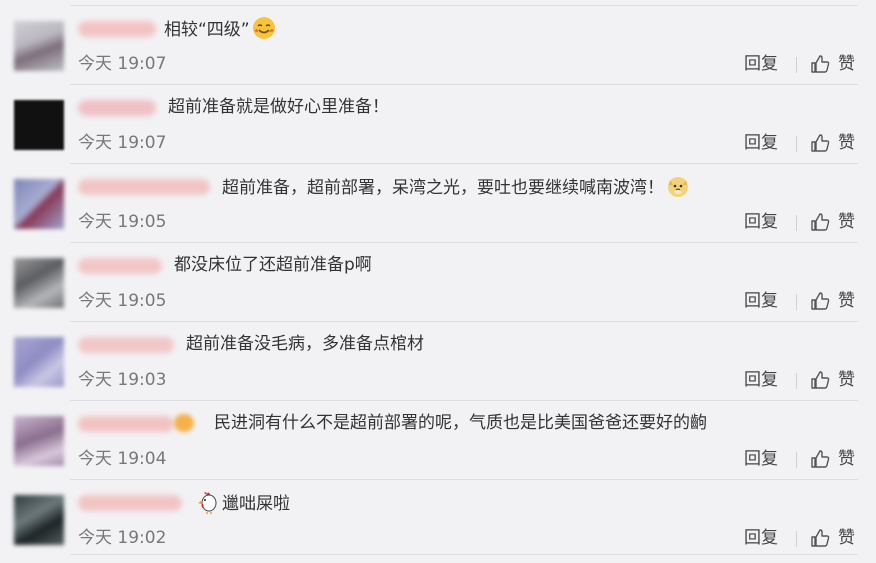 This screenshot has height=563, width=876. I want to click on comment-text: 超前准备没毛病，多准备点棺材, so click(305, 344).